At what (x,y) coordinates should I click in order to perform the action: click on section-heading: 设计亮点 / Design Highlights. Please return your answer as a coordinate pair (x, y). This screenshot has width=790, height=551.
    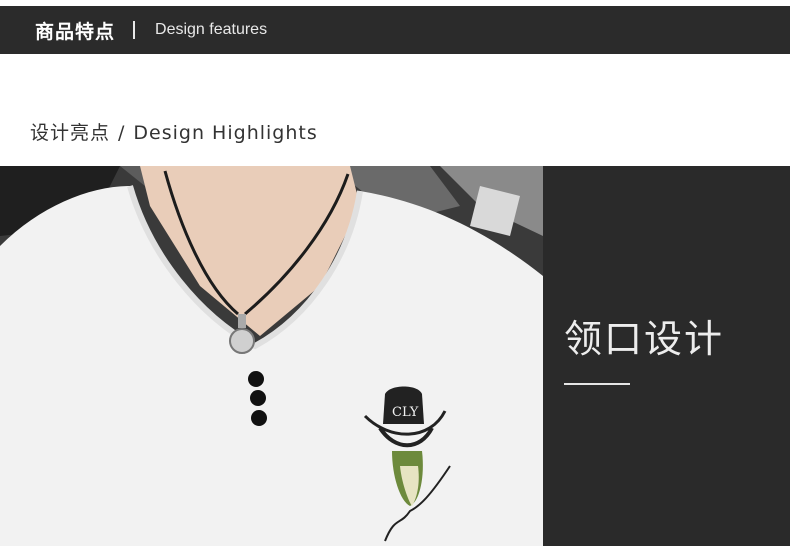
    Looking at the image, I should click on (174, 131).